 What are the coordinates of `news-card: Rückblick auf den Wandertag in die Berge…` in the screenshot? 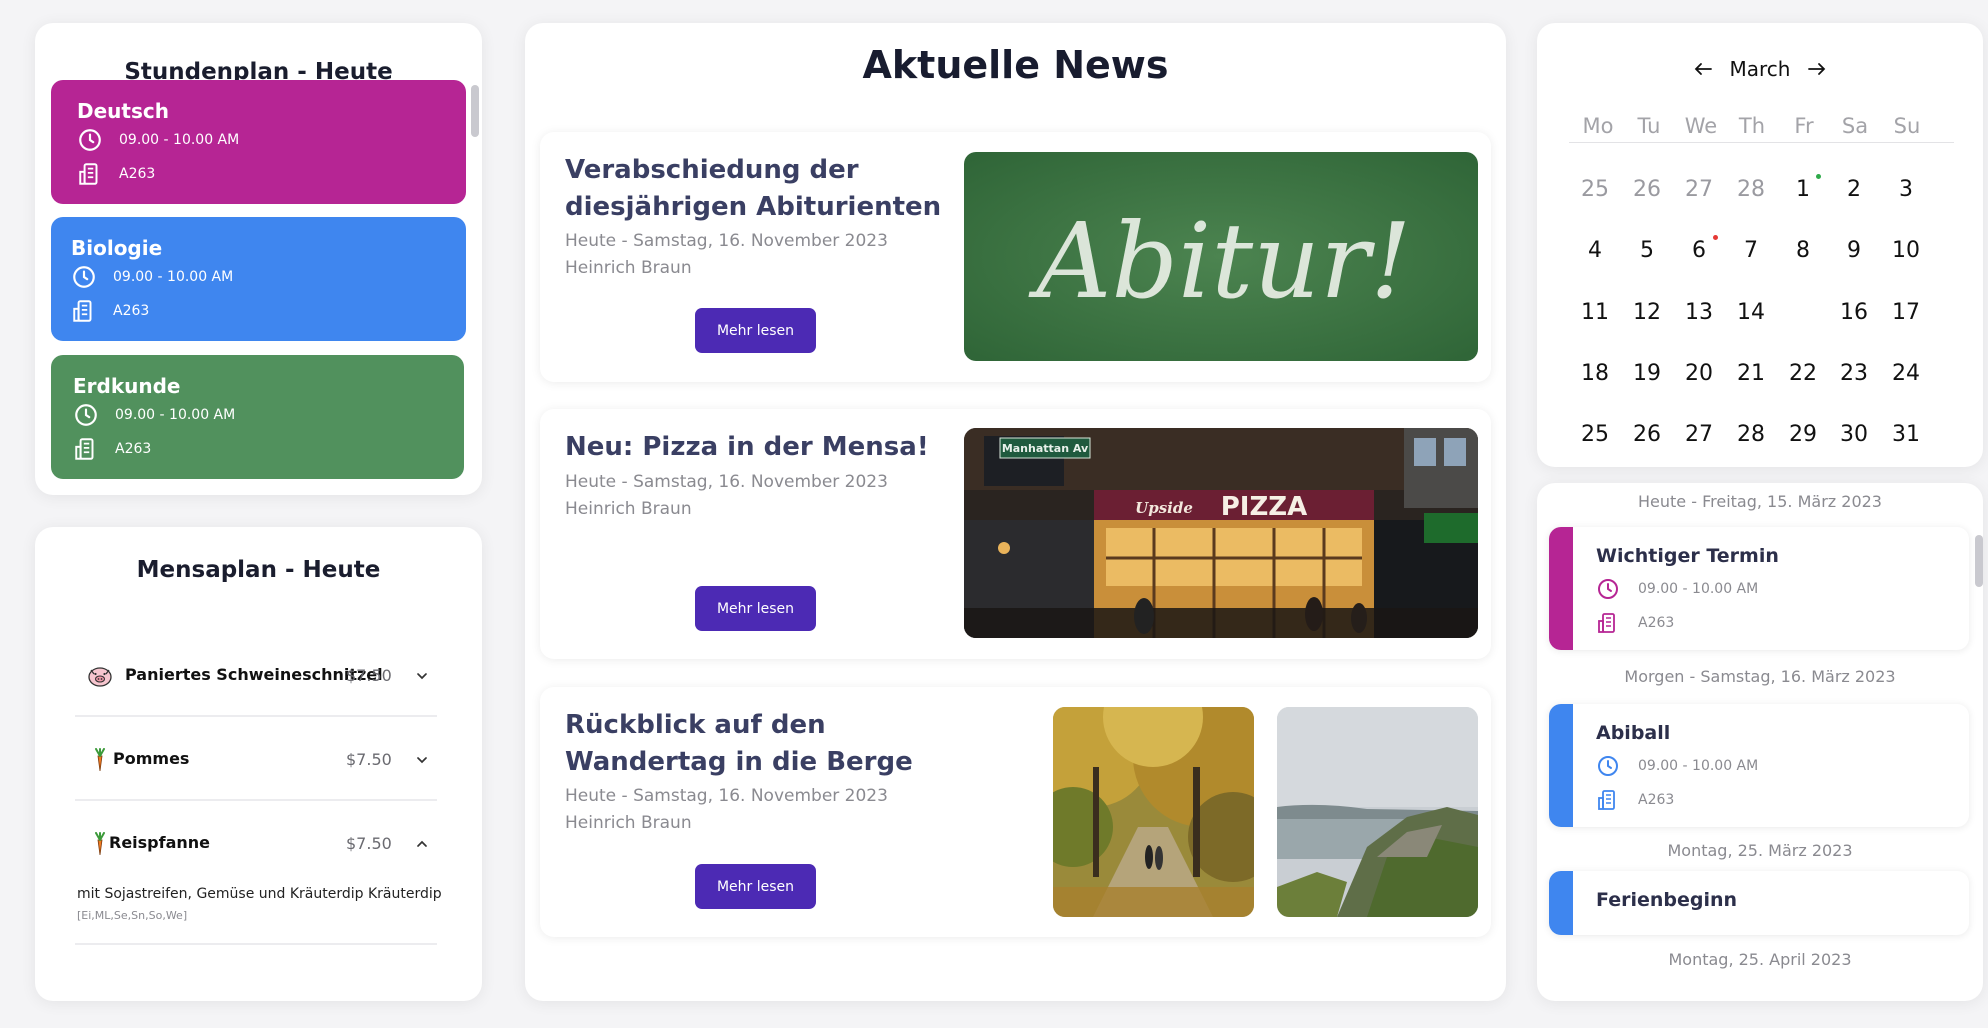 It's located at (1015, 812).